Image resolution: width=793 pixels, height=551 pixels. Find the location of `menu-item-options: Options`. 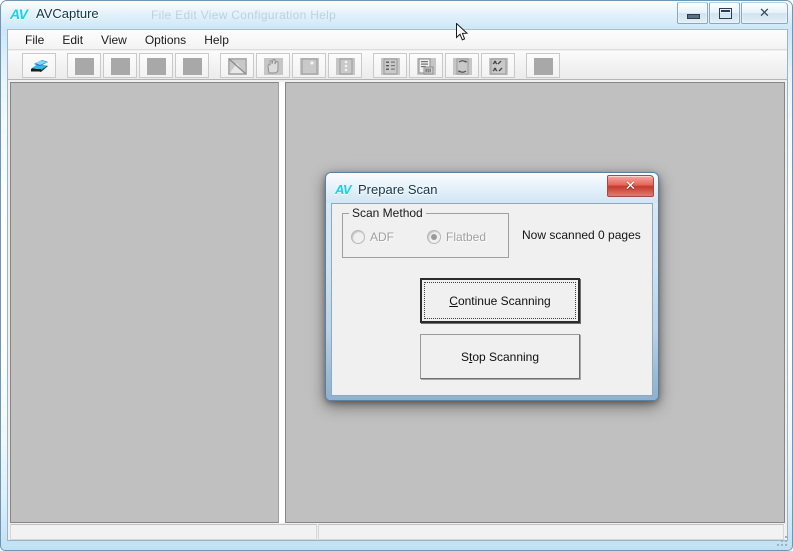

menu-item-options: Options is located at coordinates (165, 40).